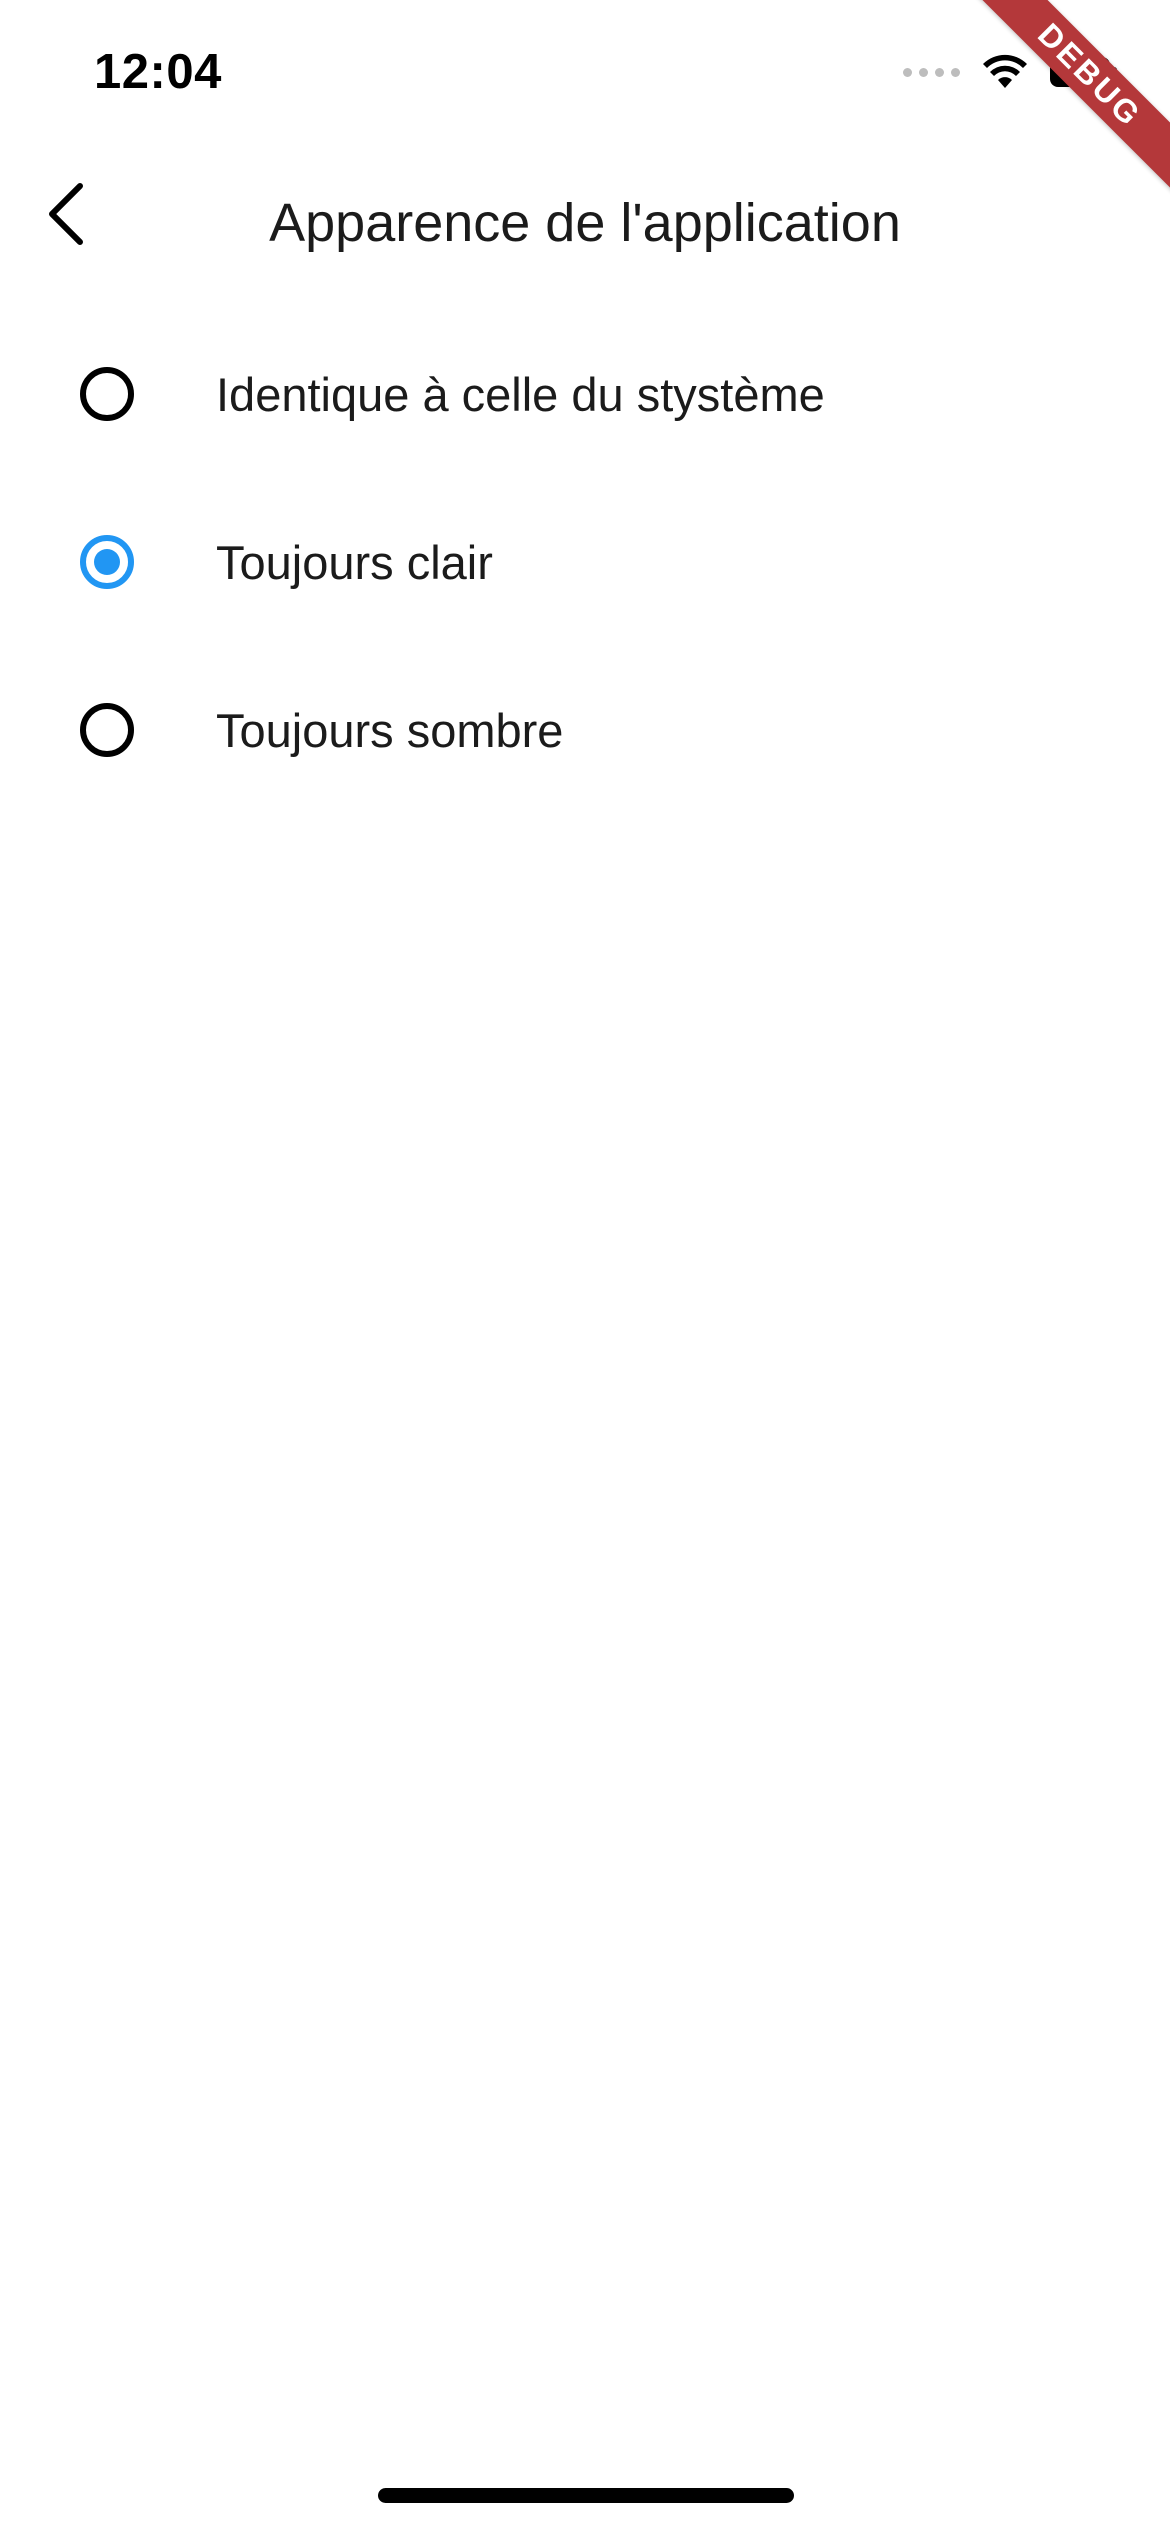 The width and height of the screenshot is (1170, 2532). I want to click on app-bar: Apparence de l'application, so click(585, 225).